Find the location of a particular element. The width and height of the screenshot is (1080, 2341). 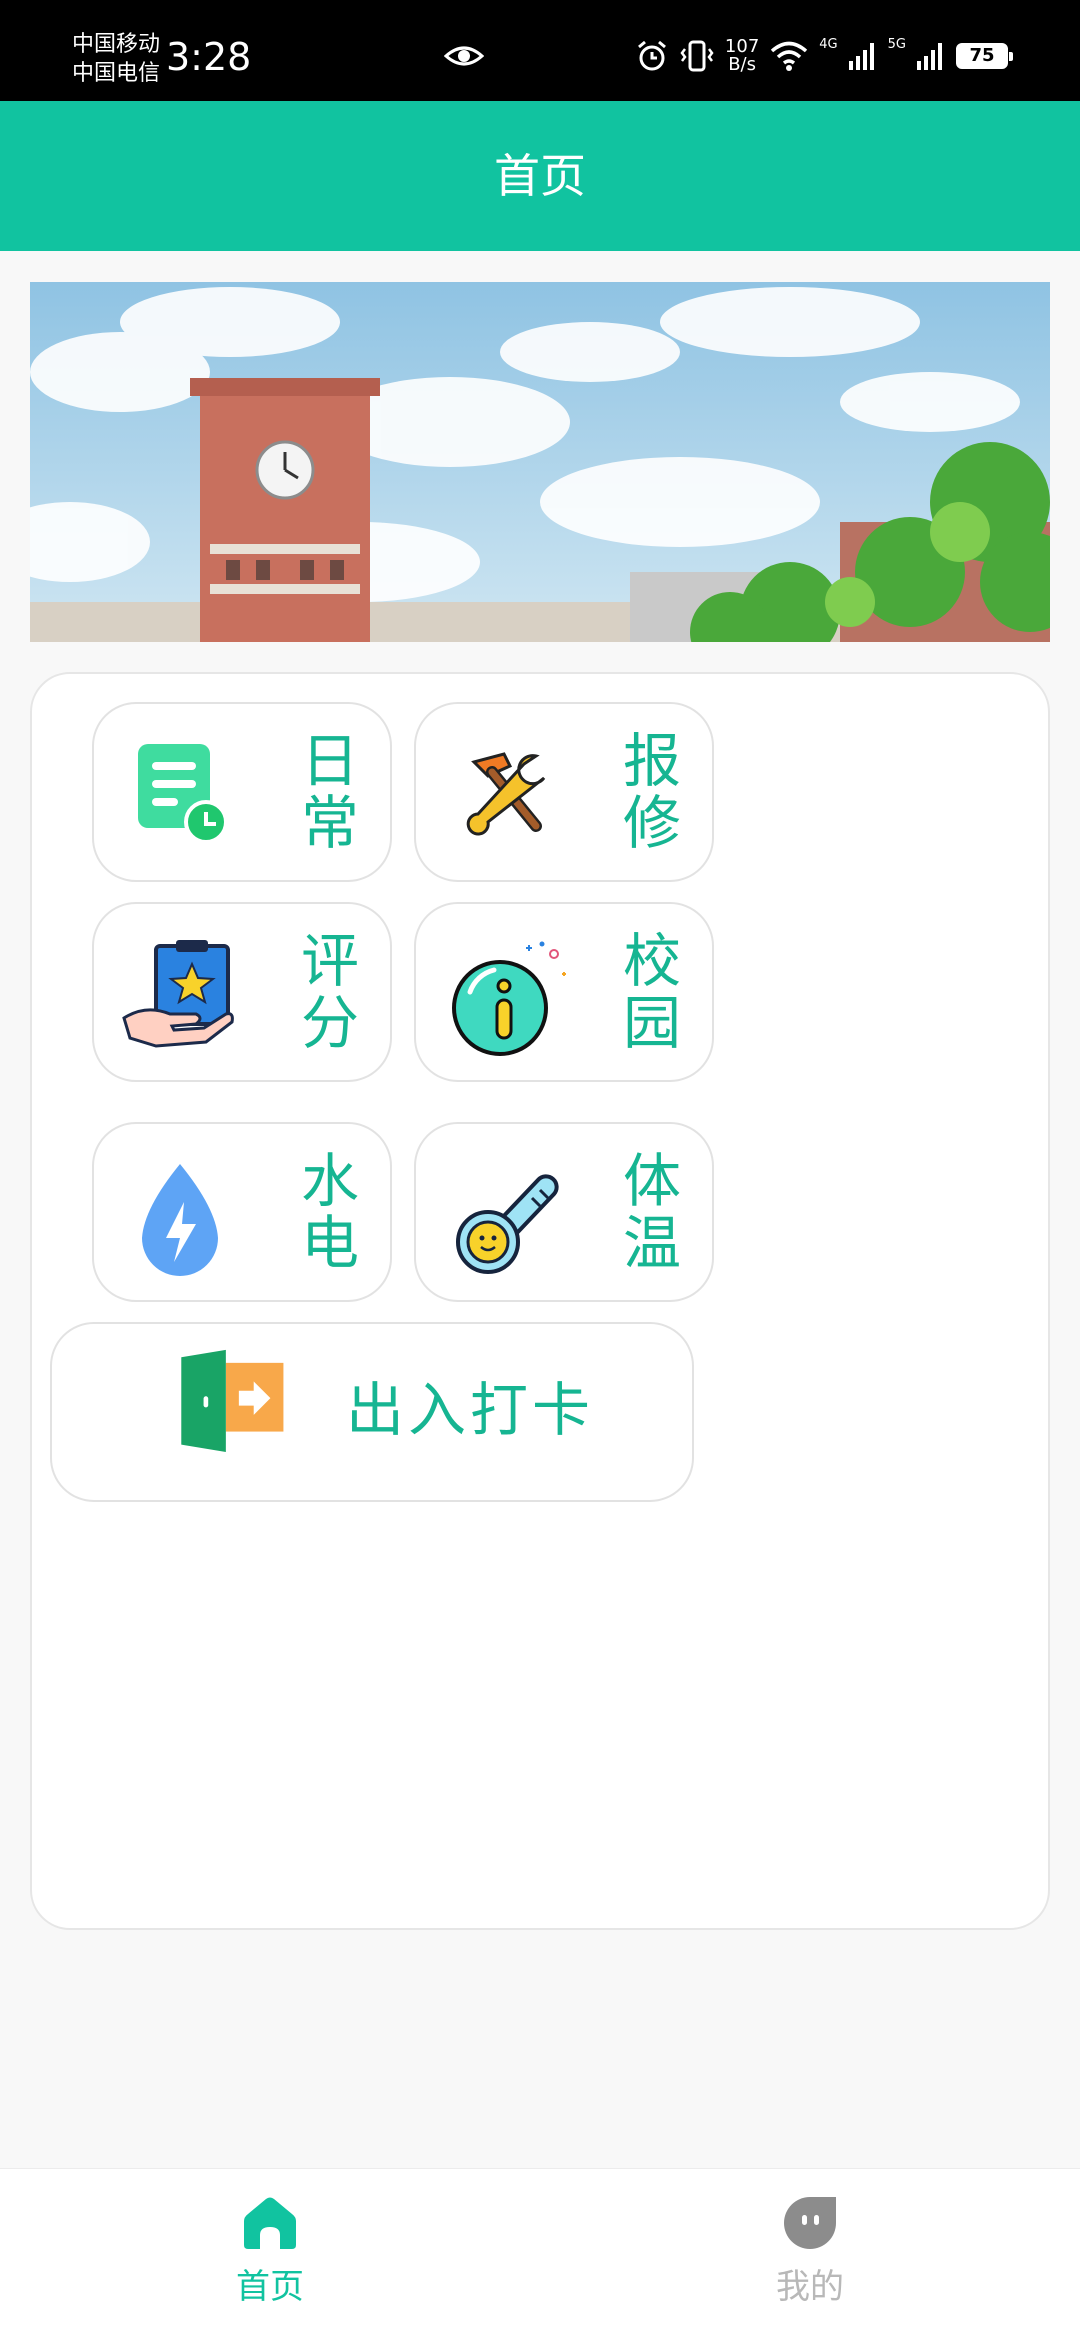

vibrate-icon is located at coordinates (697, 56).